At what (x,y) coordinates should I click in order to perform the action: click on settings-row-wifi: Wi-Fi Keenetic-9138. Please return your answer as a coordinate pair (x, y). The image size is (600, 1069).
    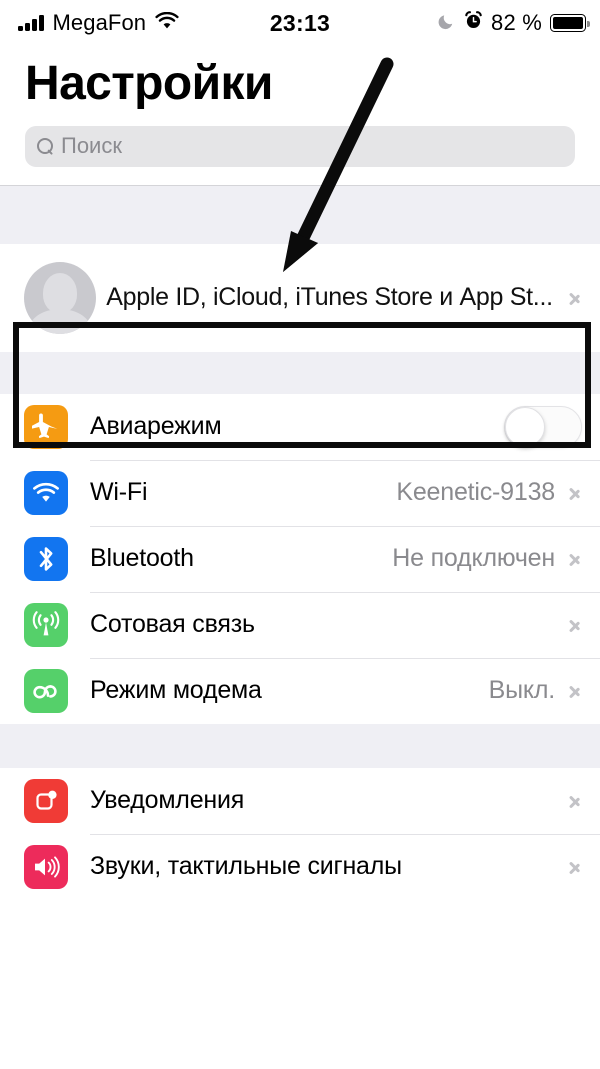
    Looking at the image, I should click on (300, 492).